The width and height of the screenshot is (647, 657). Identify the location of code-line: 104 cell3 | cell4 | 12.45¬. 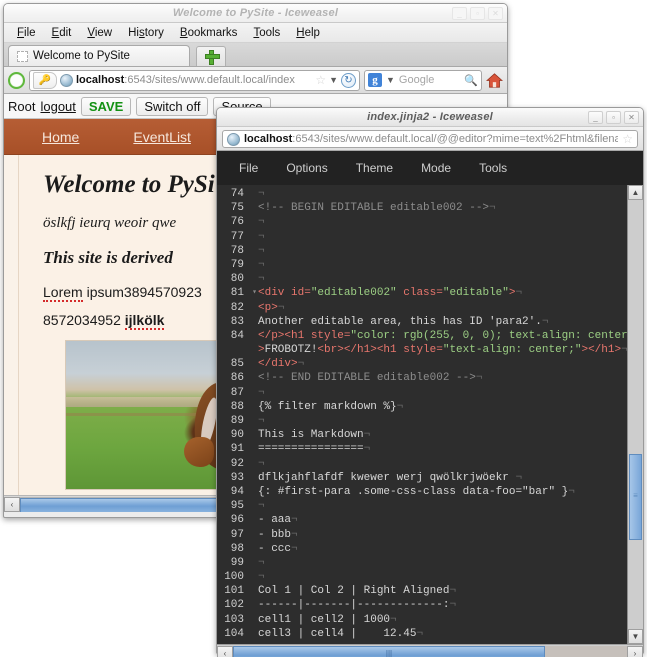
(422, 634).